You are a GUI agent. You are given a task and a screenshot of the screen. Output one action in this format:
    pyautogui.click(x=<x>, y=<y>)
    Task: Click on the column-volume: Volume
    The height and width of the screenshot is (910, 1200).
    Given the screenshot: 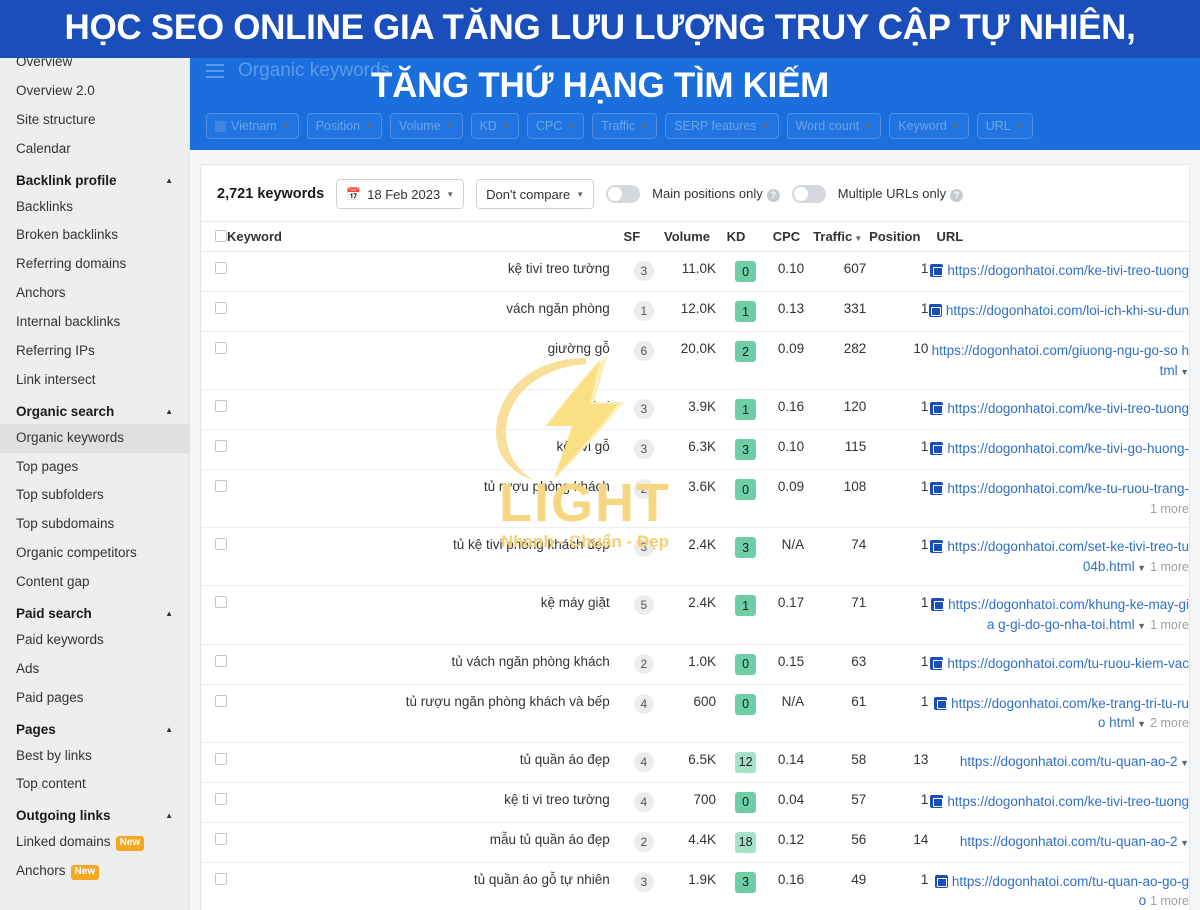 What is the action you would take?
    pyautogui.click(x=685, y=236)
    